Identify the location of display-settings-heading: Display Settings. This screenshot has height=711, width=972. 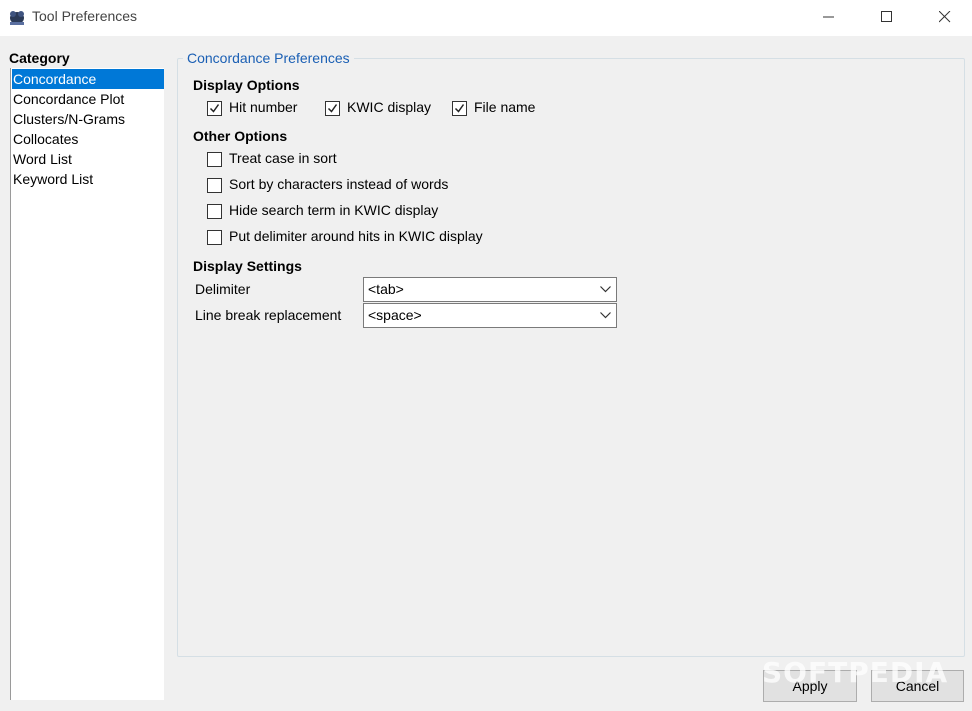
(247, 266).